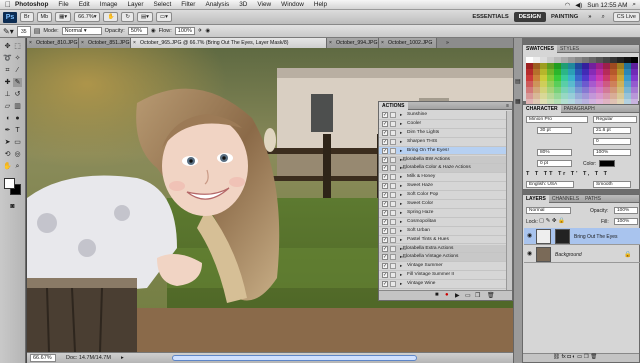 The height and width of the screenshot is (363, 640). Describe the element at coordinates (53, 43) in the screenshot. I see `doc-tab-october-810: × October_810.JPG` at that location.